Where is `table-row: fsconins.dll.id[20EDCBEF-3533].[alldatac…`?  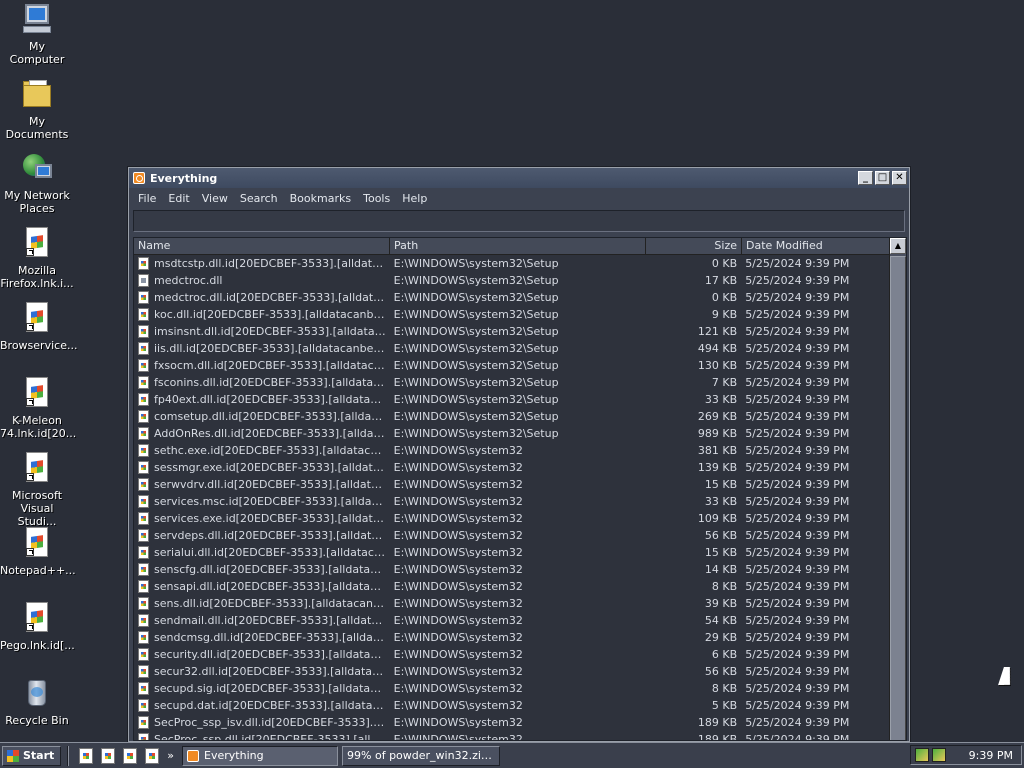 table-row: fsconins.dll.id[20EDCBEF-3533].[alldatac… is located at coordinates (512, 382).